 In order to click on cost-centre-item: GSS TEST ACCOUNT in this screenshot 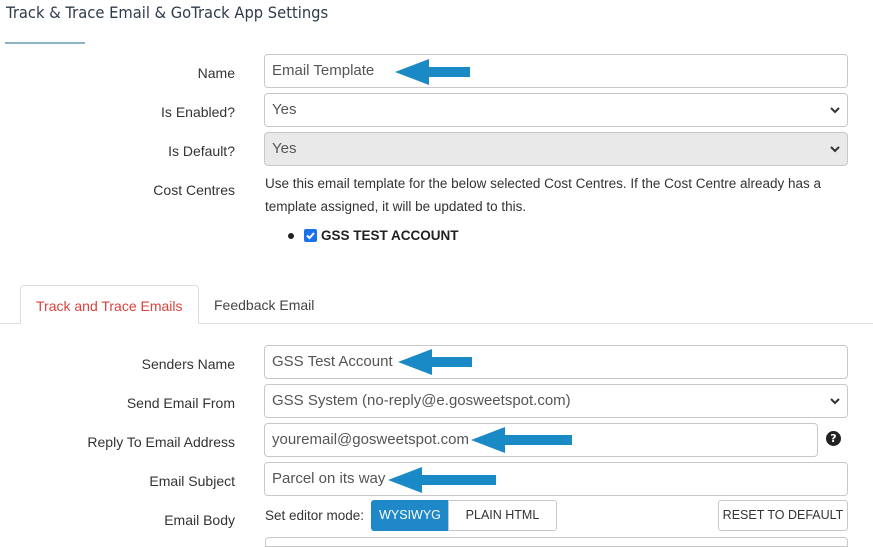, I will do `click(373, 235)`.